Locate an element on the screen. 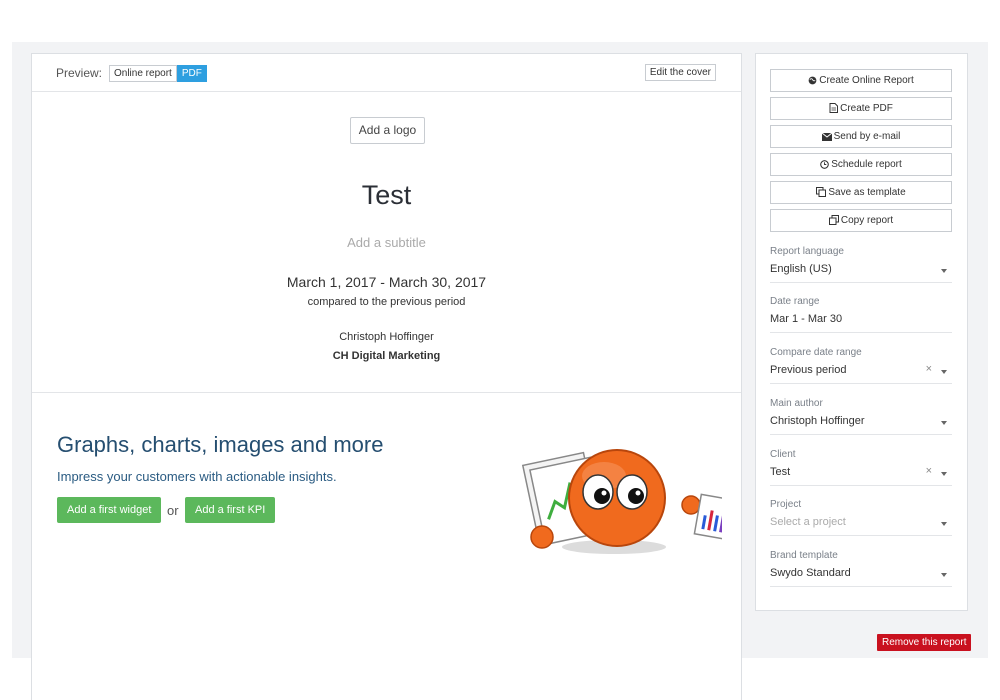  report-language-field: Report language English (US) is located at coordinates (861, 264).